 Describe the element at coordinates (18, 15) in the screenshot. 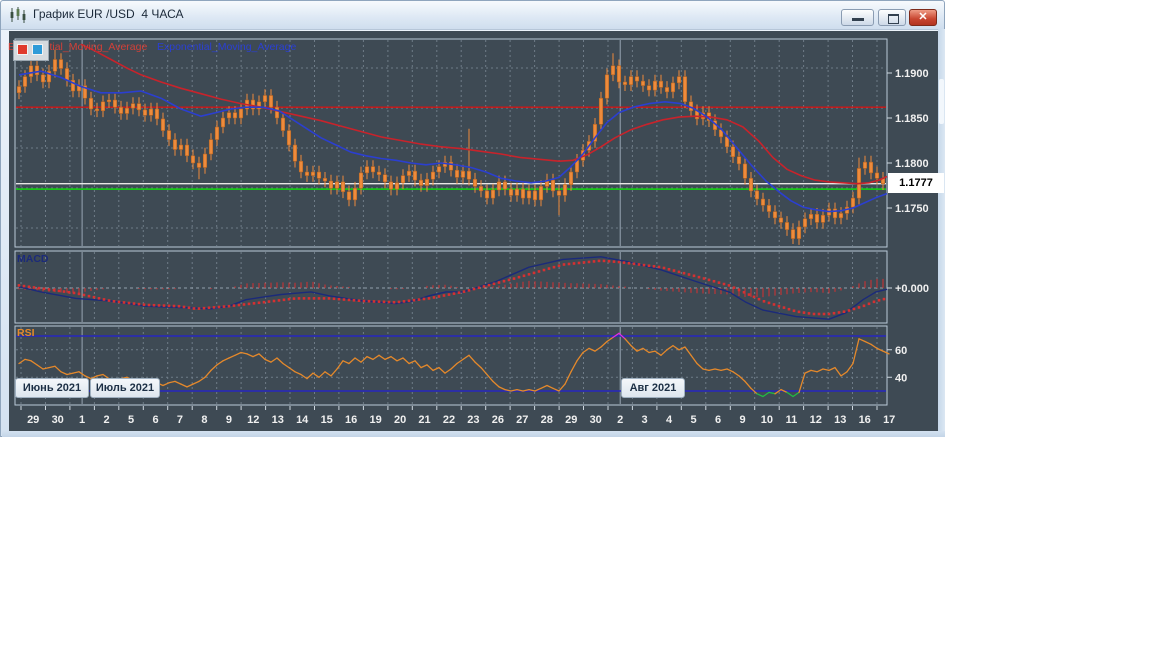

I see `candlestick-chart-icon` at that location.